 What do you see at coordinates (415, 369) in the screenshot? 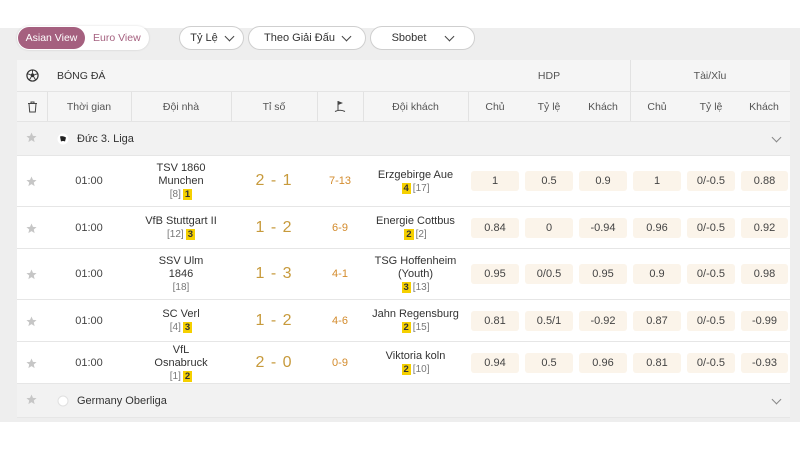
I see `away-team-meta: 2 [10]` at bounding box center [415, 369].